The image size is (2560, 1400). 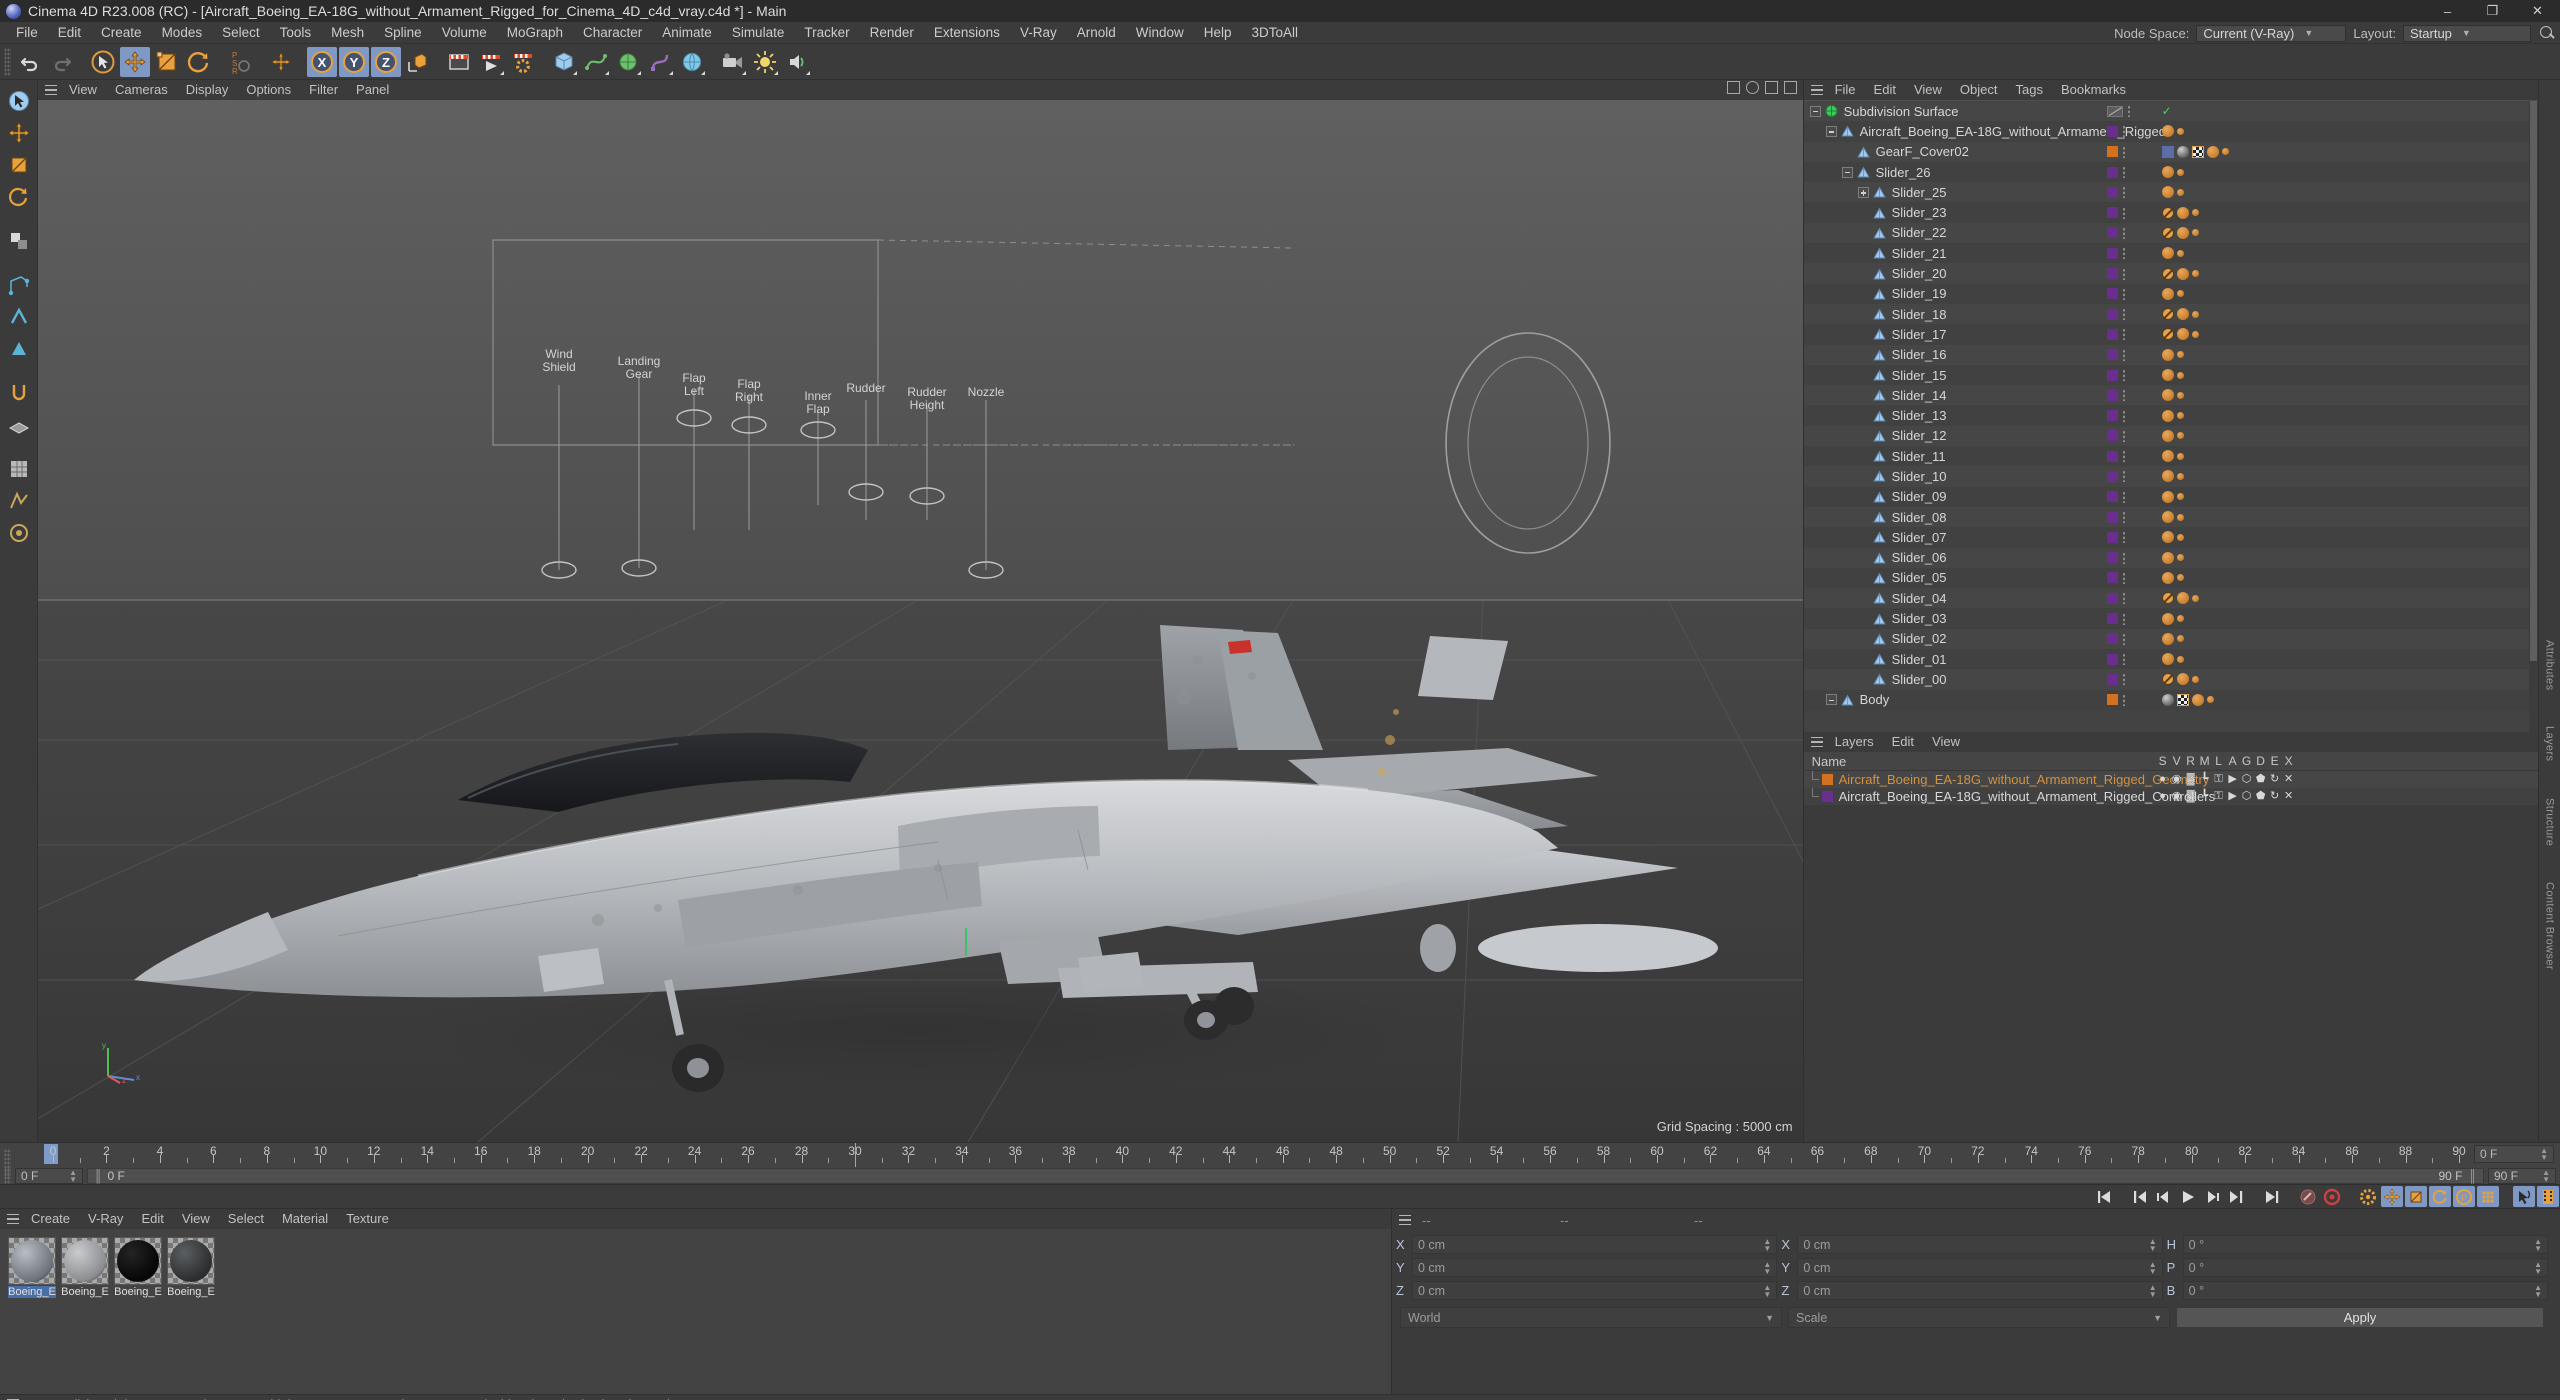 I want to click on axis-modifier-tool, so click(x=19, y=241).